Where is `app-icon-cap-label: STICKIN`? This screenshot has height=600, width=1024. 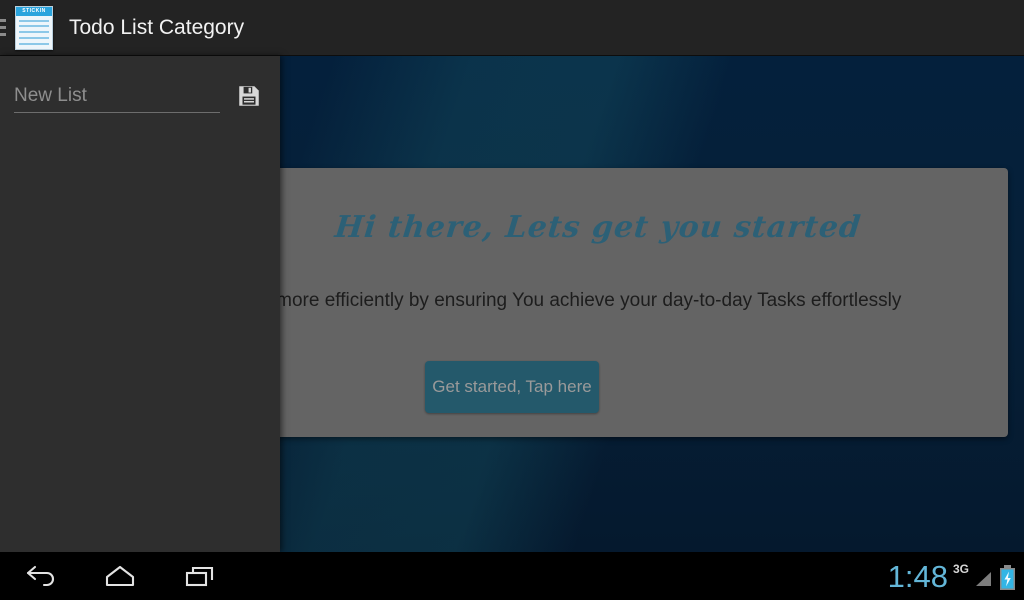
app-icon-cap-label: STICKIN is located at coordinates (34, 11).